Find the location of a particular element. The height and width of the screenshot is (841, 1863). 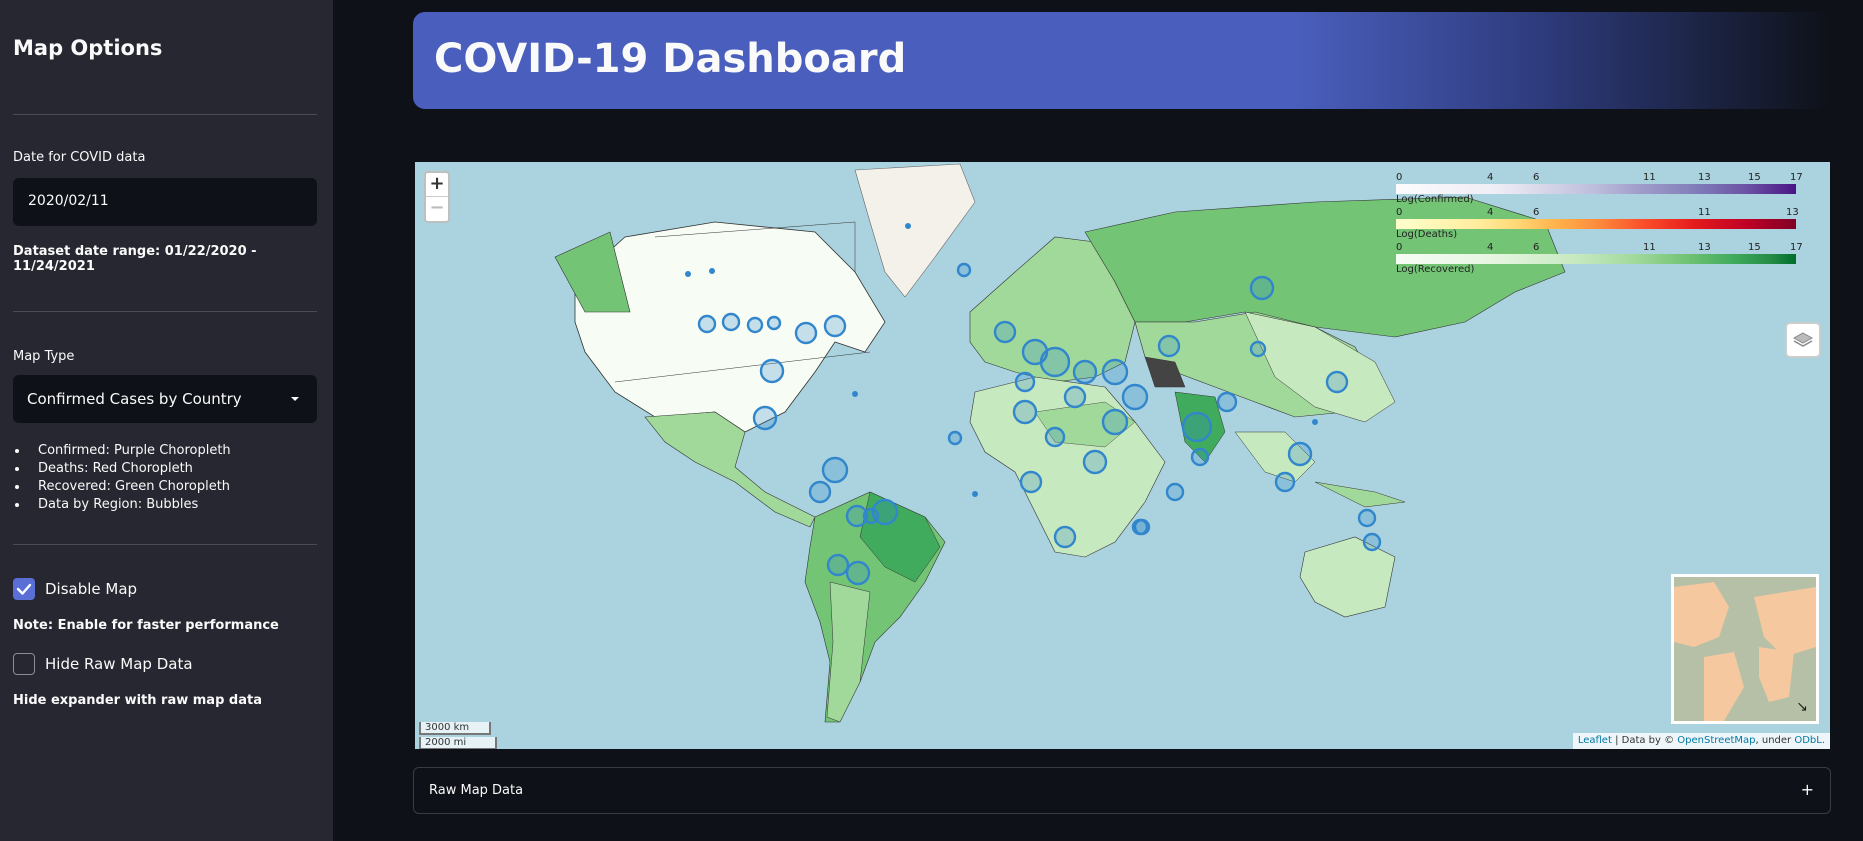

check-icon is located at coordinates (24, 589).